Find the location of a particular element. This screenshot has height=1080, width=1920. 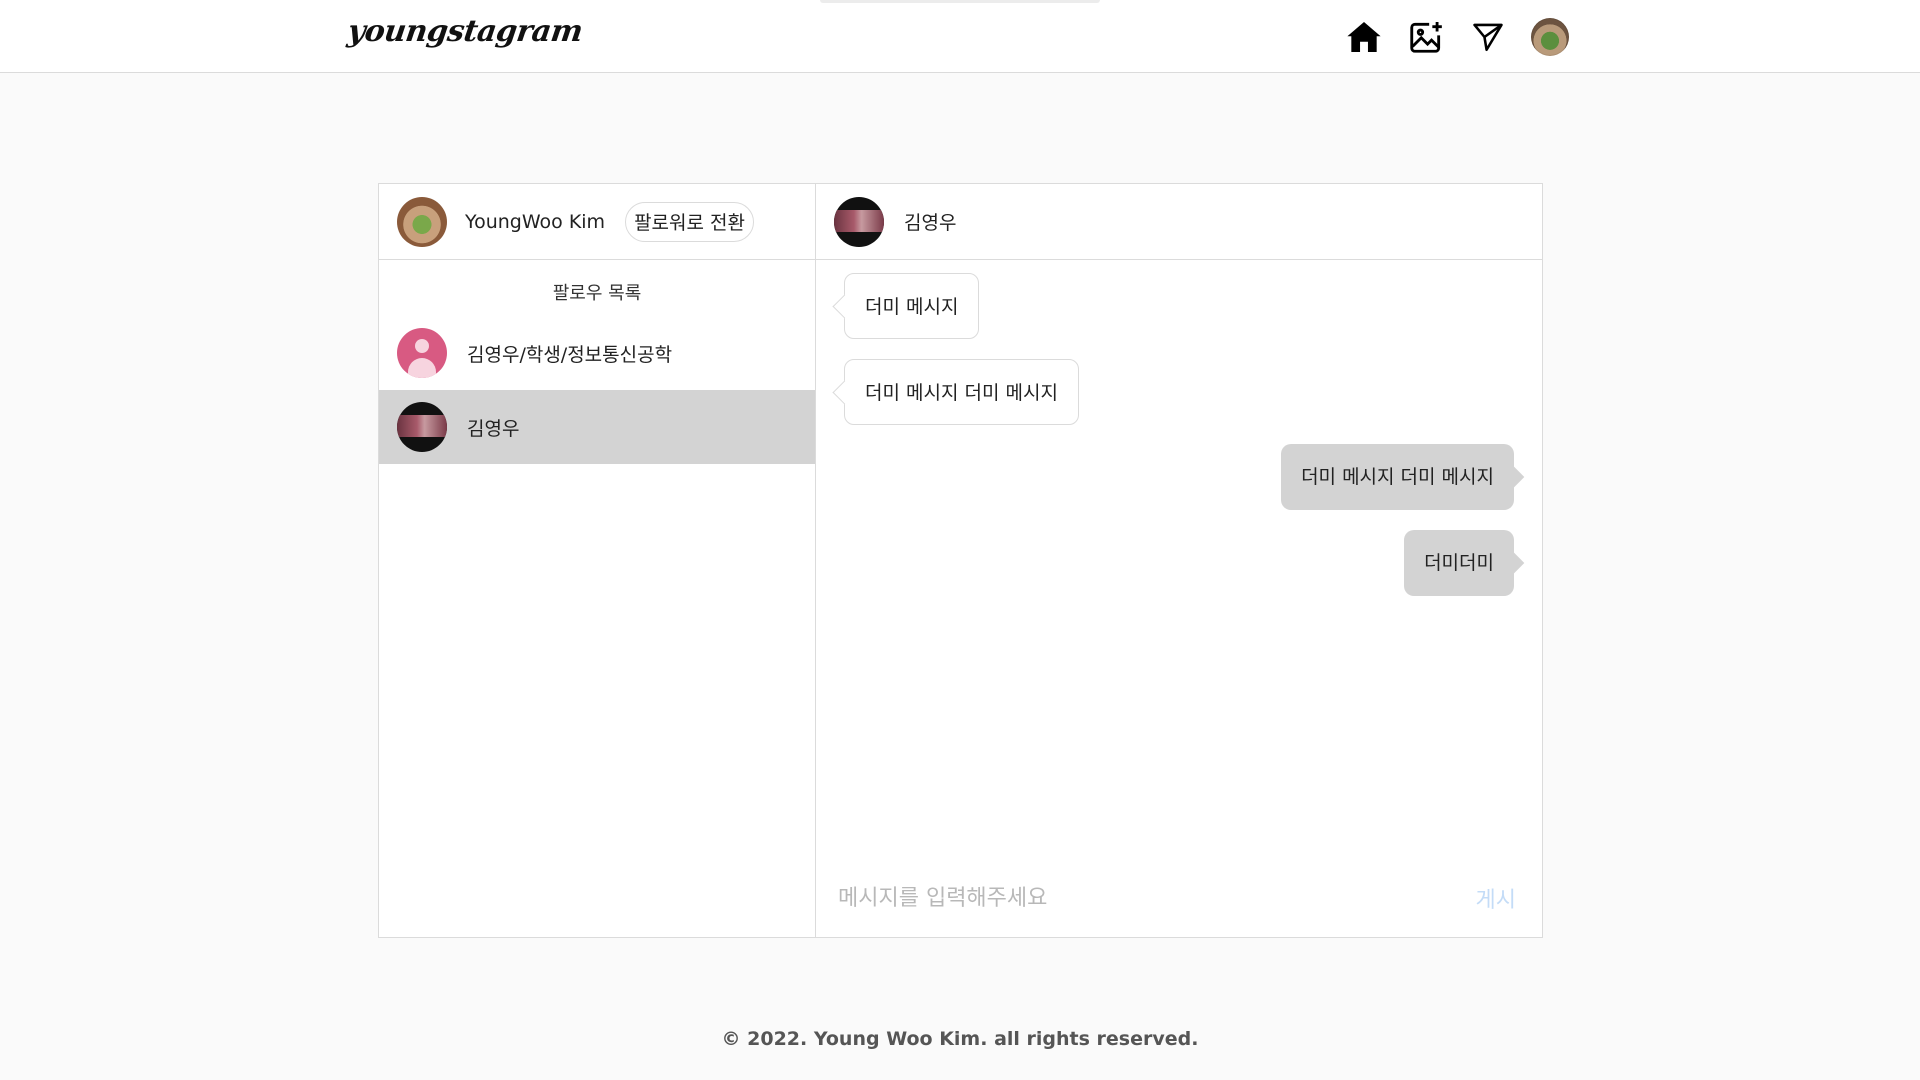

home-icon is located at coordinates (1364, 37).